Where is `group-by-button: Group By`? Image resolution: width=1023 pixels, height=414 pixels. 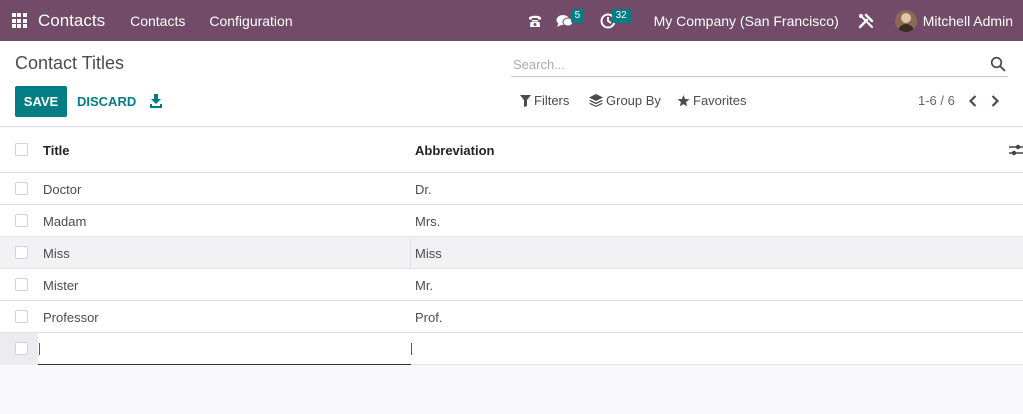
group-by-button: Group By is located at coordinates (625, 100).